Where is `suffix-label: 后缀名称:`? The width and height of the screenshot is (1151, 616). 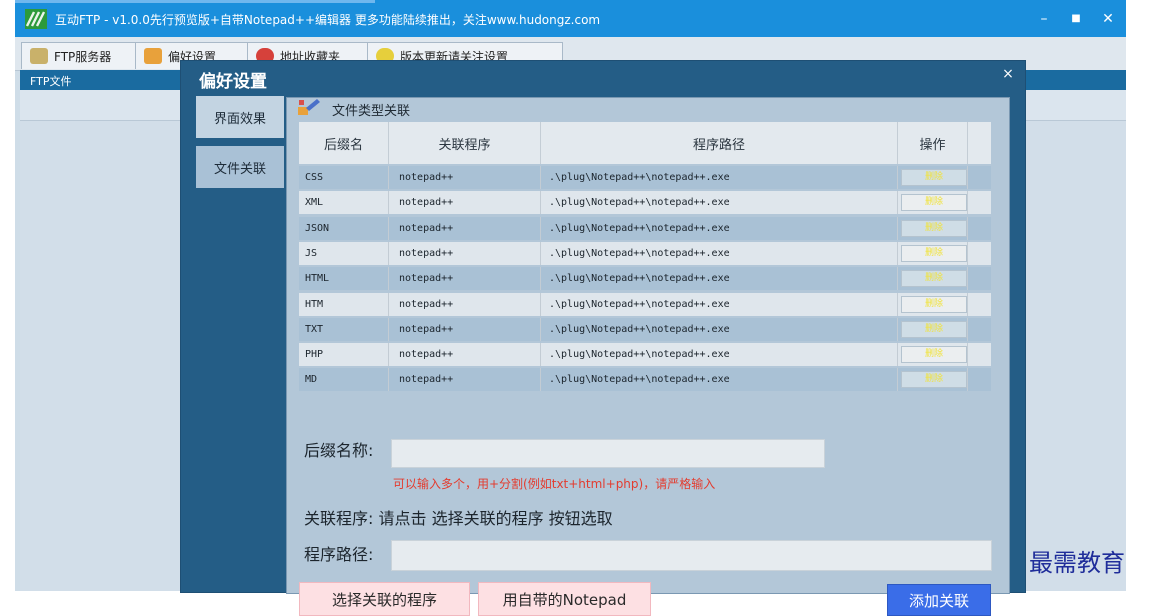
suffix-label: 后缀名称: is located at coordinates (339, 450).